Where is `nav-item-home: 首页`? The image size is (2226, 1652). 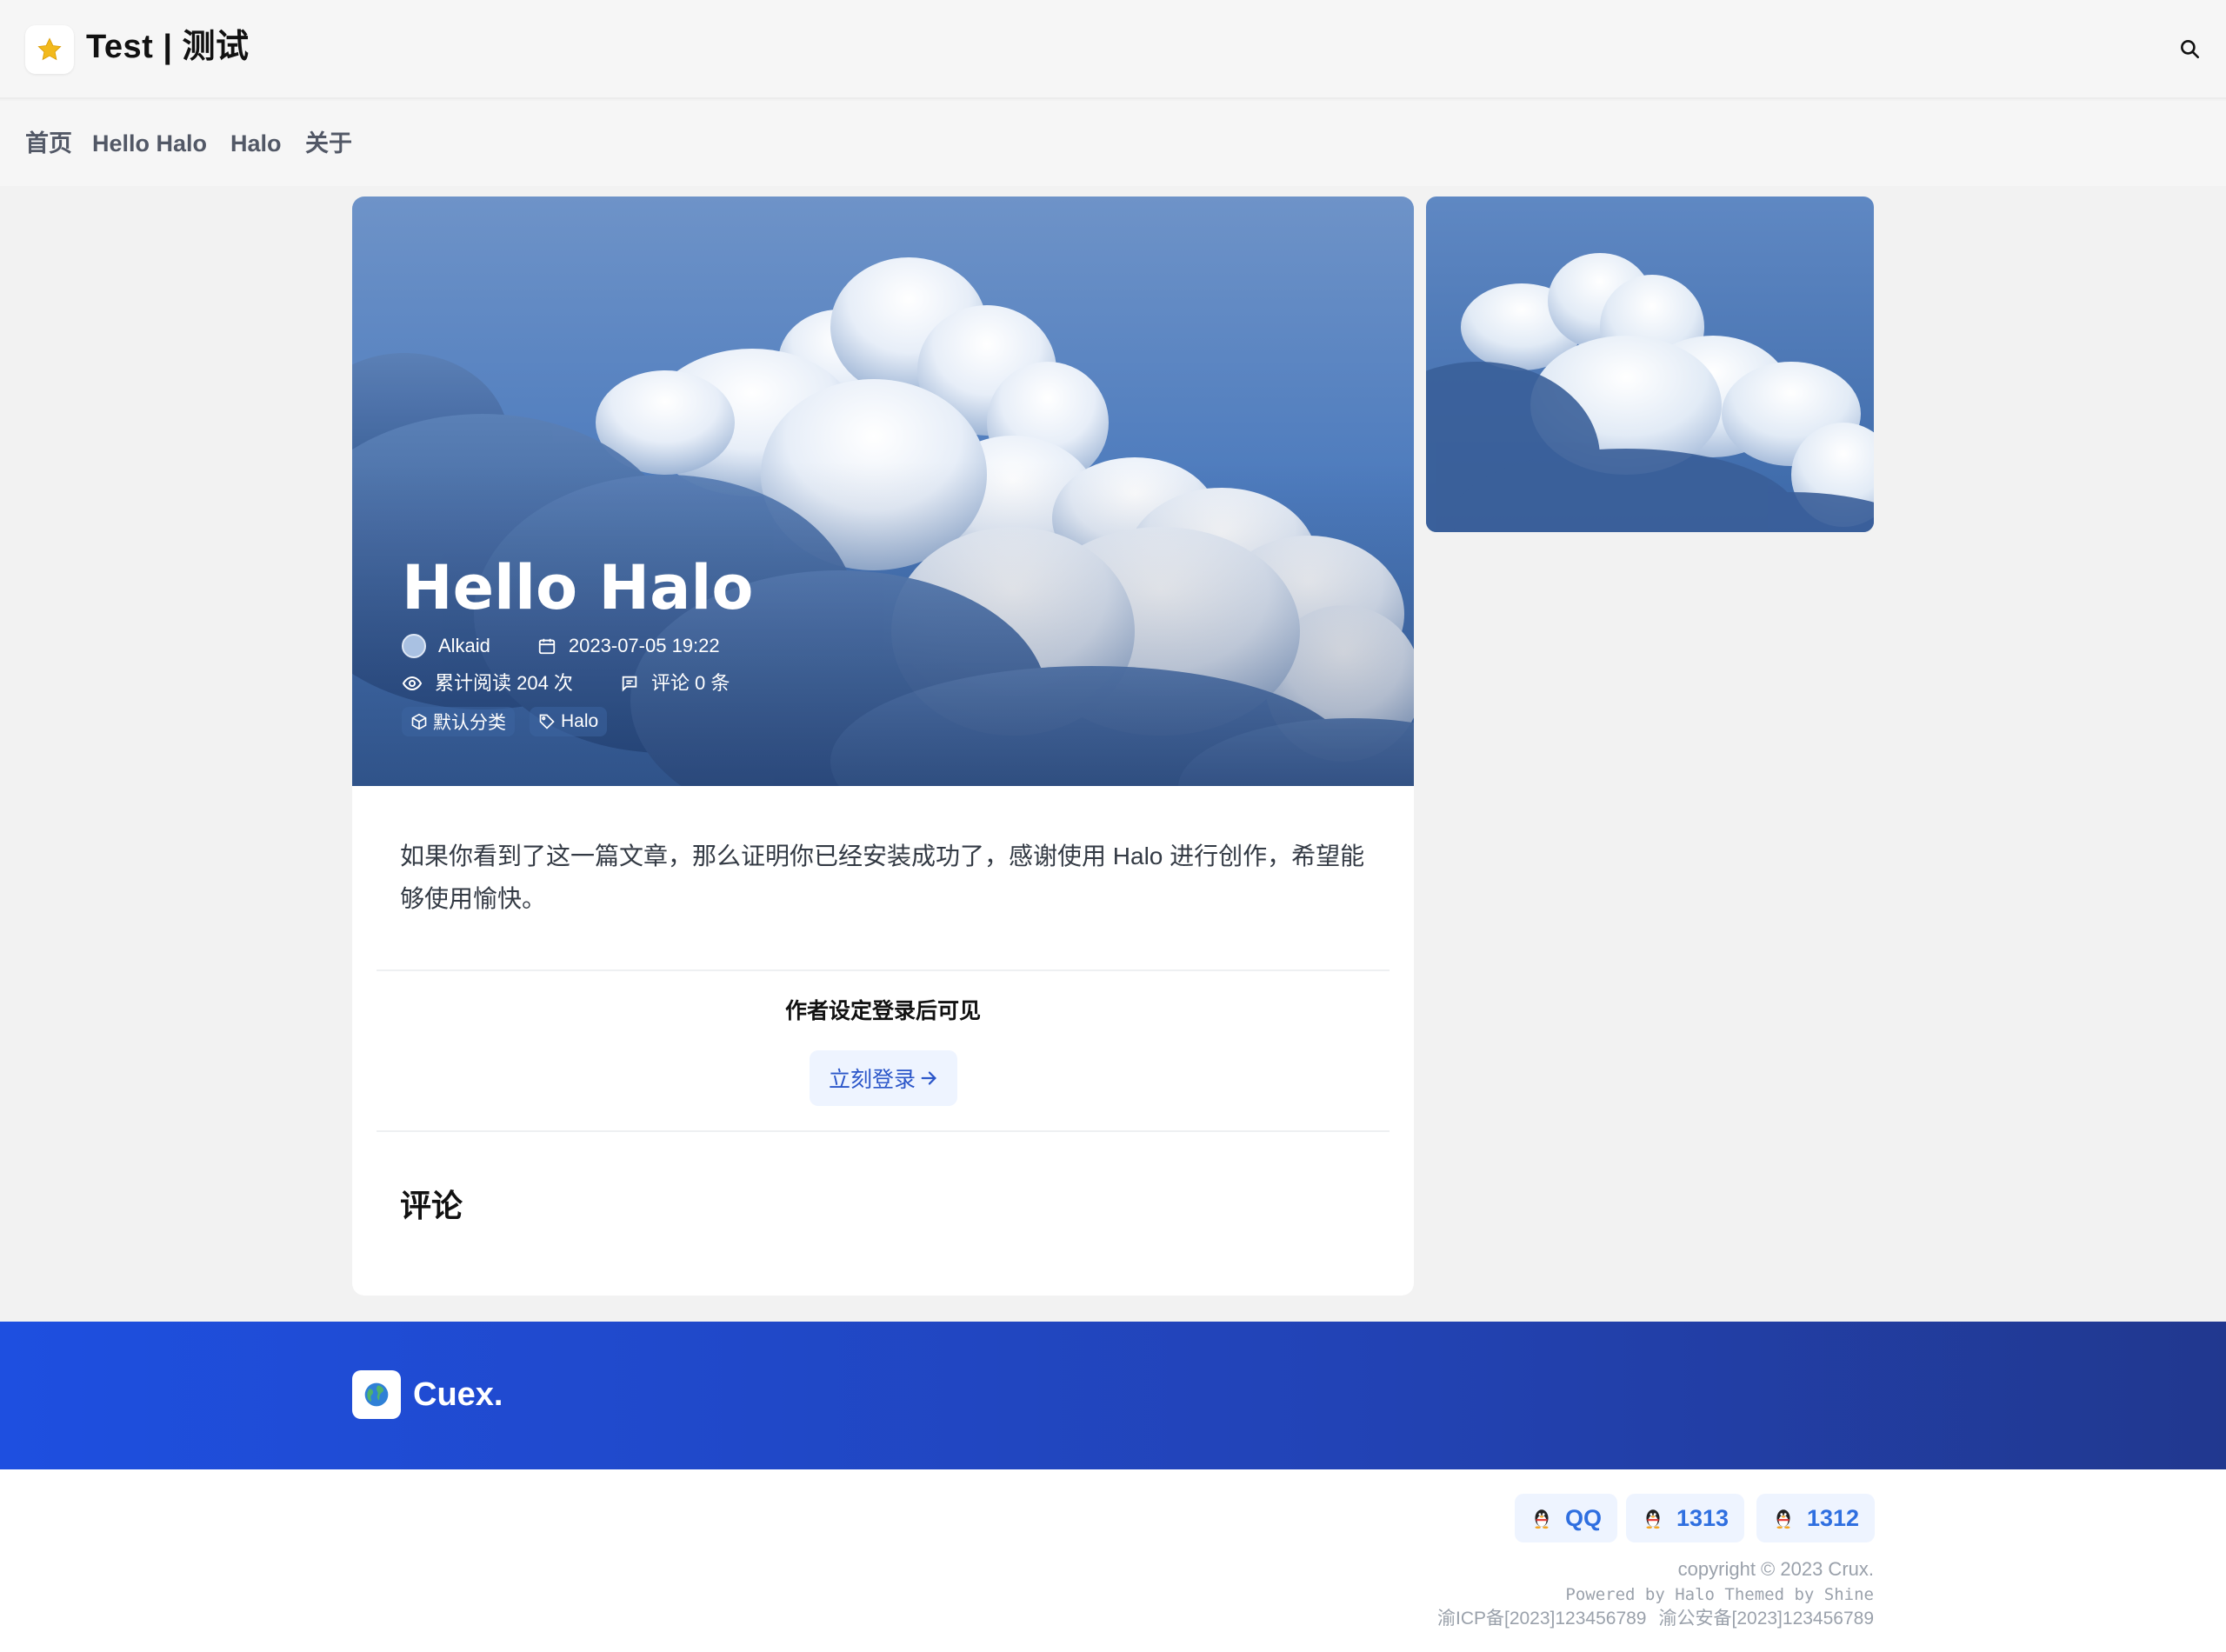
nav-item-home: 首页 is located at coordinates (49, 143).